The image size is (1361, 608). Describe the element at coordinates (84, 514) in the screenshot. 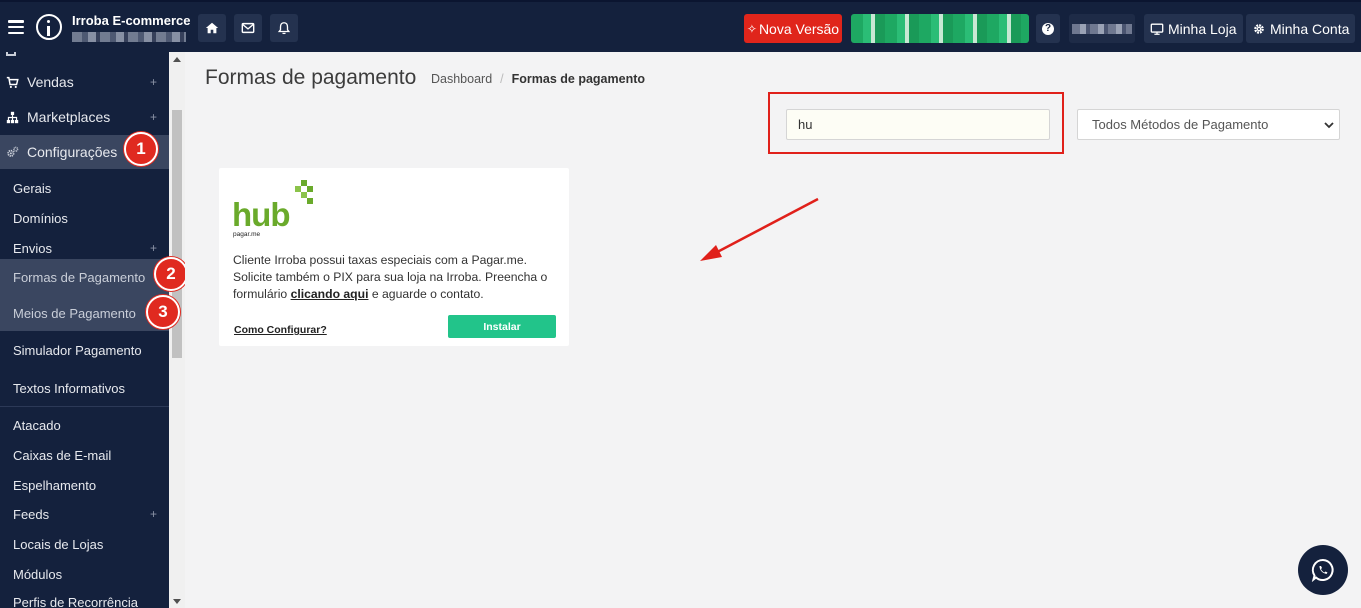

I see `sidebar-item-feeds: Feeds +` at that location.